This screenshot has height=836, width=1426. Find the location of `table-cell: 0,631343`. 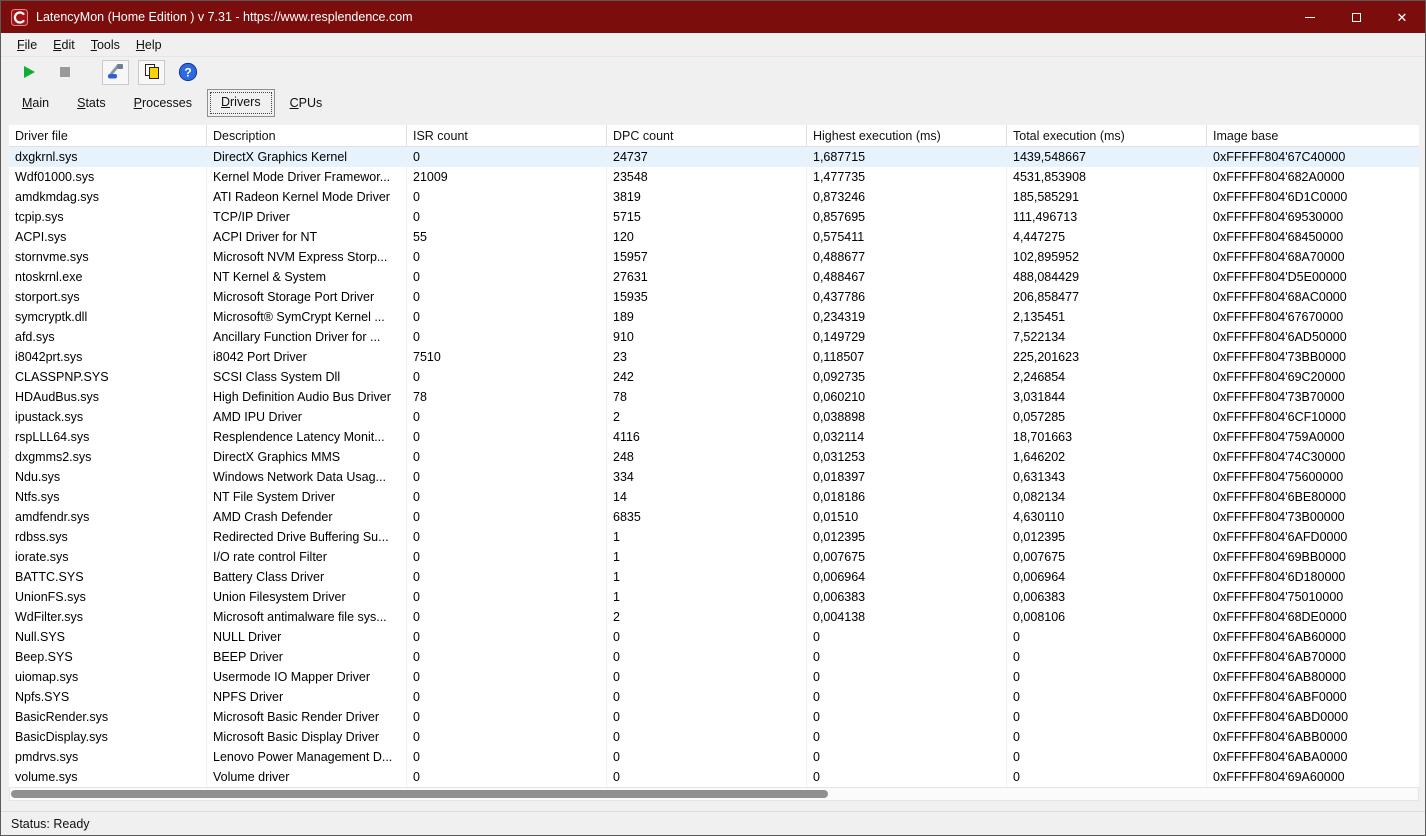

table-cell: 0,631343 is located at coordinates (1107, 477).